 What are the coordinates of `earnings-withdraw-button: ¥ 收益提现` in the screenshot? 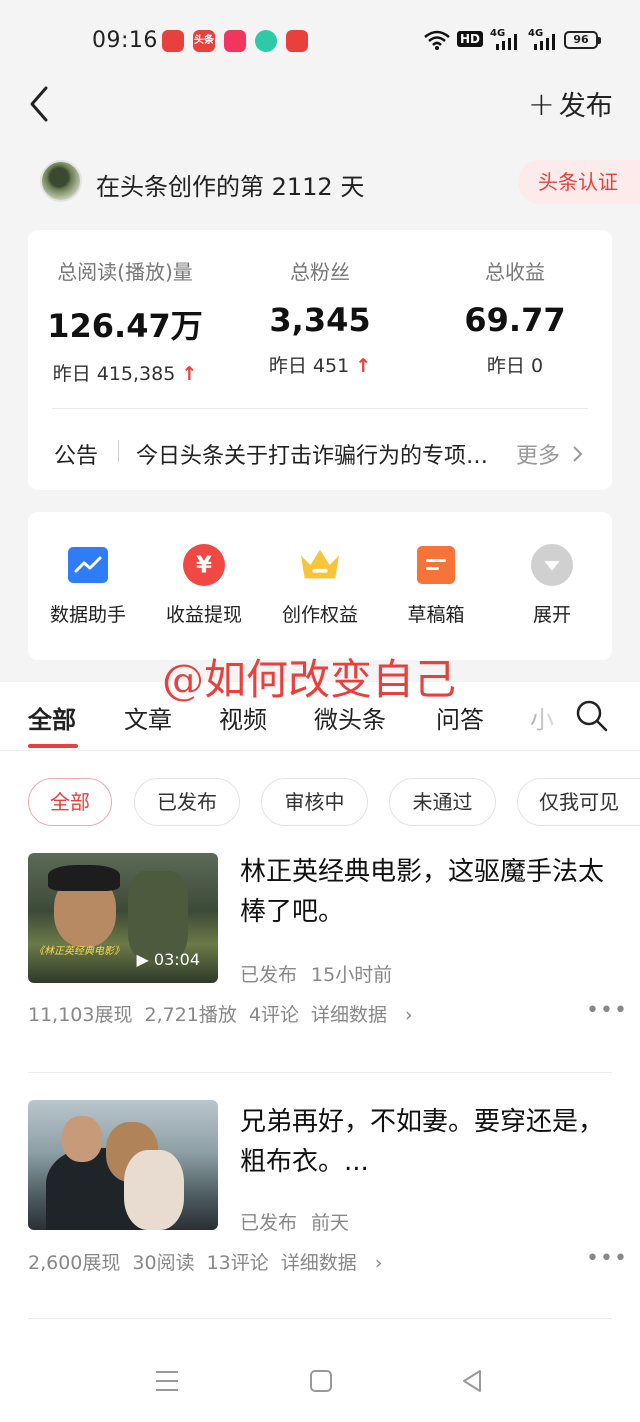 It's located at (204, 585).